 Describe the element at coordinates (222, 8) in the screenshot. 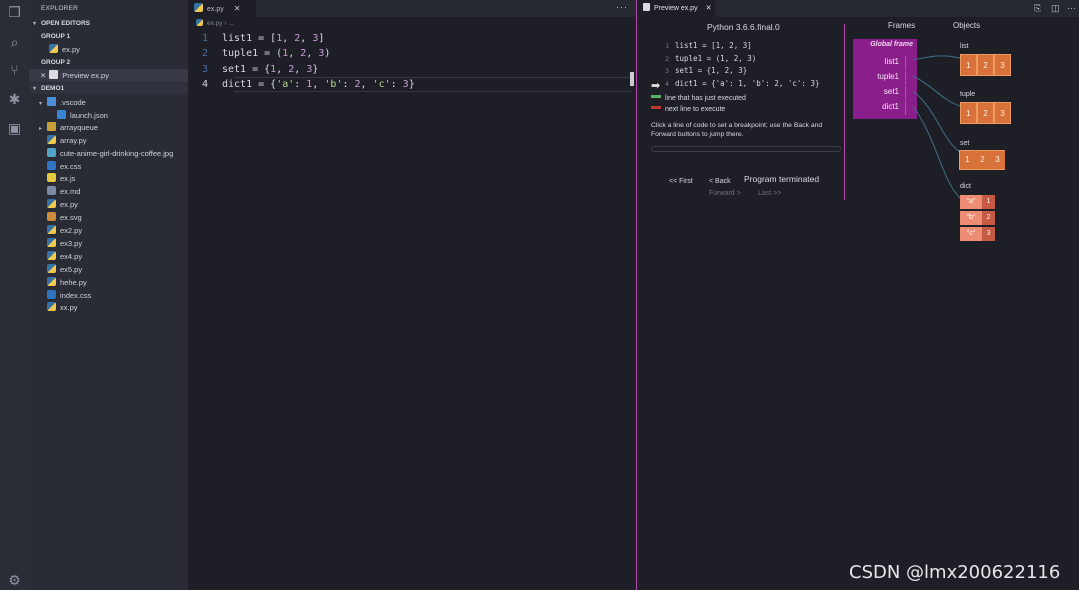

I see `tab-ex-py: ex.py ✕` at that location.